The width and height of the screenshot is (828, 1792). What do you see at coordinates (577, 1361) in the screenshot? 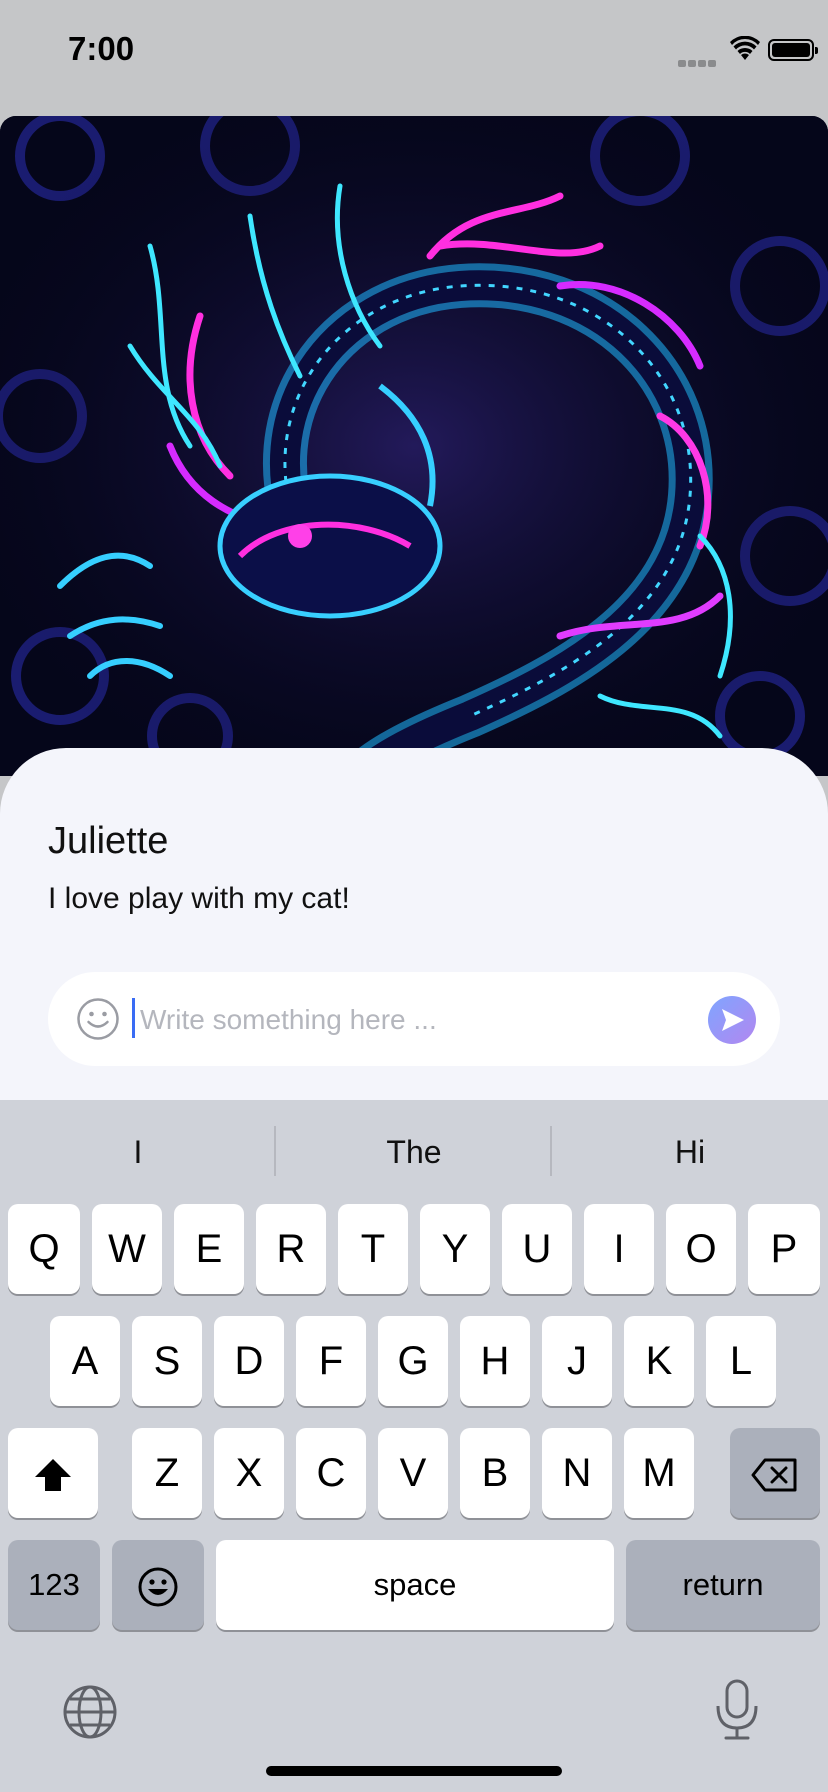
I see `key-j: J` at bounding box center [577, 1361].